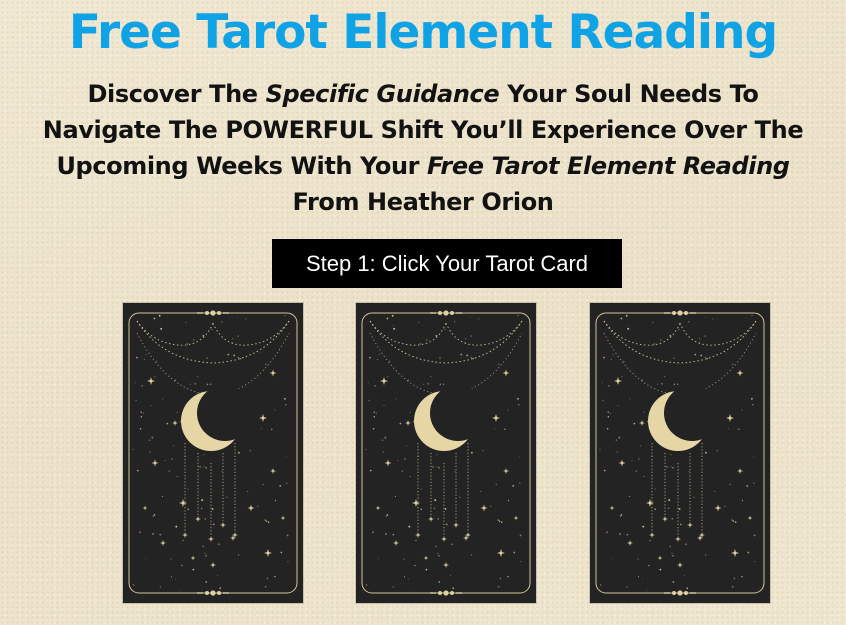 This screenshot has height=625, width=846. I want to click on subtitle-text-1: Discover The, so click(176, 94).